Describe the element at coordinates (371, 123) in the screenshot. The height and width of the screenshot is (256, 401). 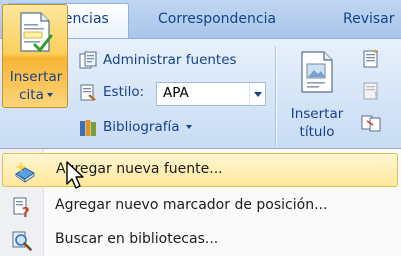
I see `cross-reference-icon` at that location.